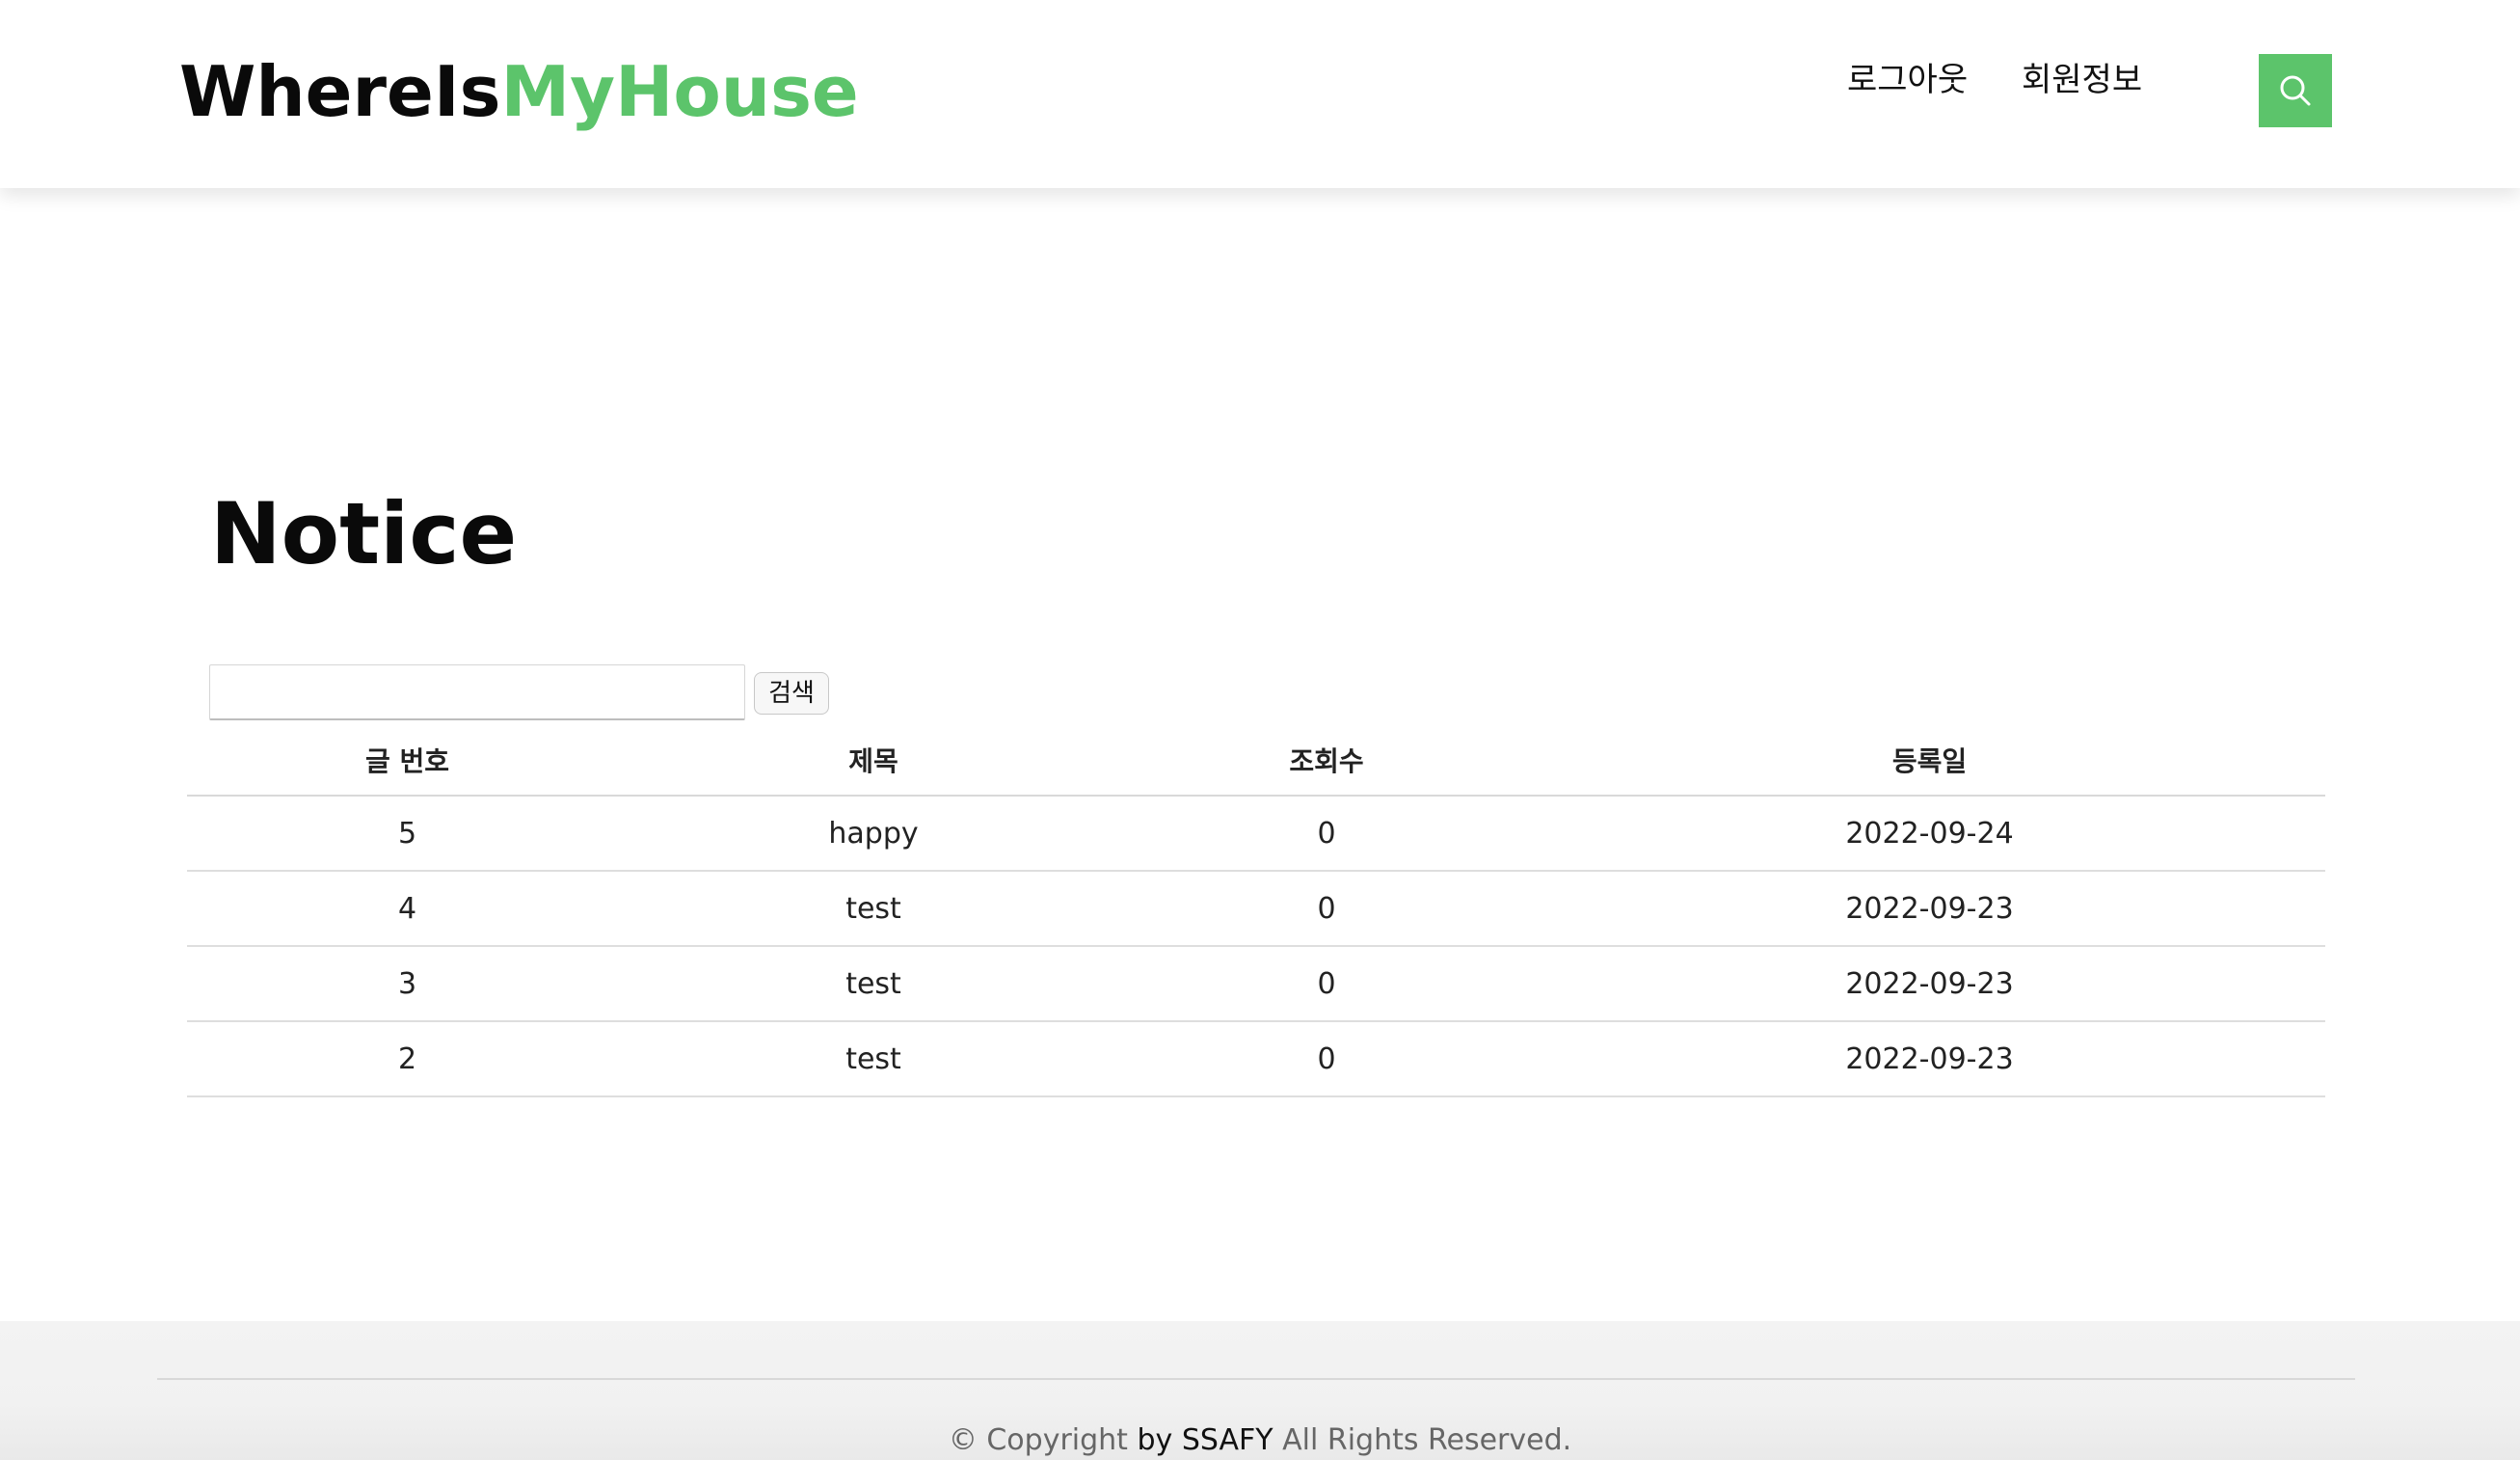  I want to click on table-row: 2 test 0 2022-09-23, so click(1256, 1059).